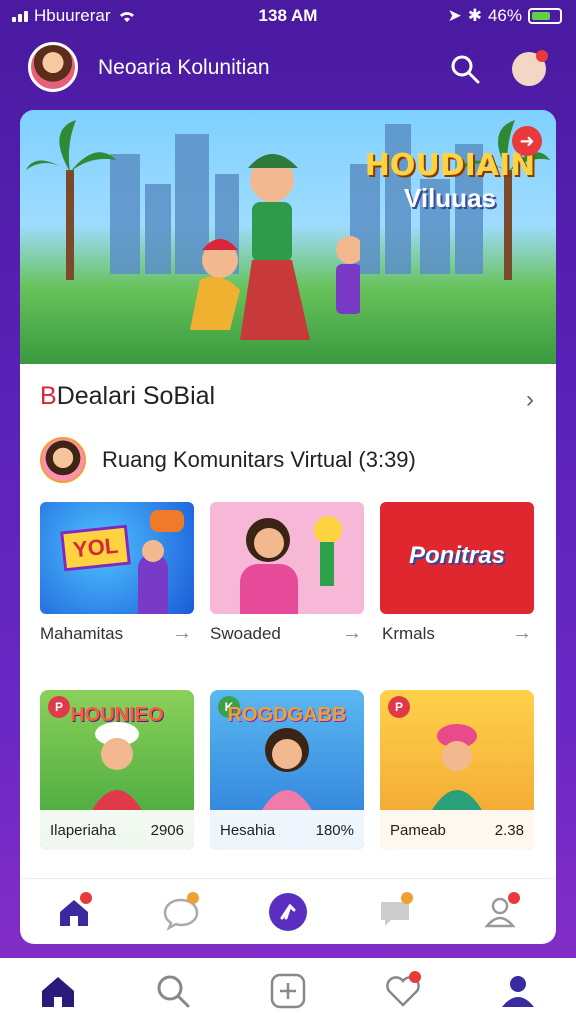  Describe the element at coordinates (449, 198) in the screenshot. I see `hero-title-line2: Viluuas` at that location.